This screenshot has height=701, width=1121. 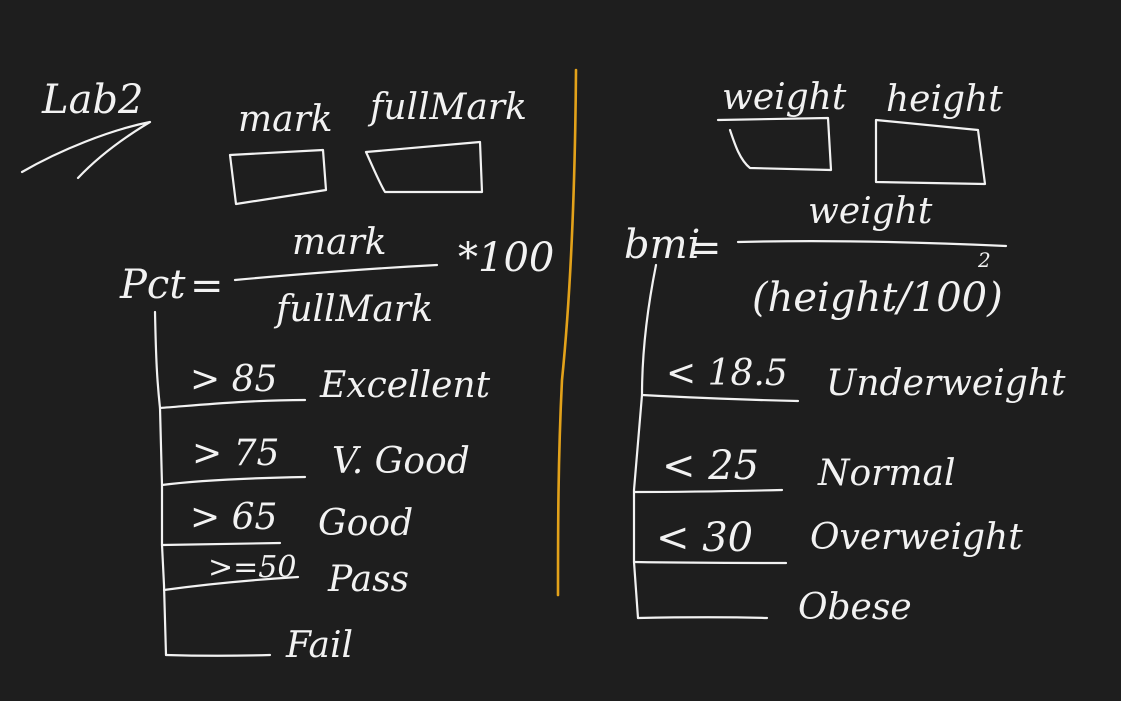 What do you see at coordinates (705, 248) in the screenshot?
I see `bmi-equals: =` at bounding box center [705, 248].